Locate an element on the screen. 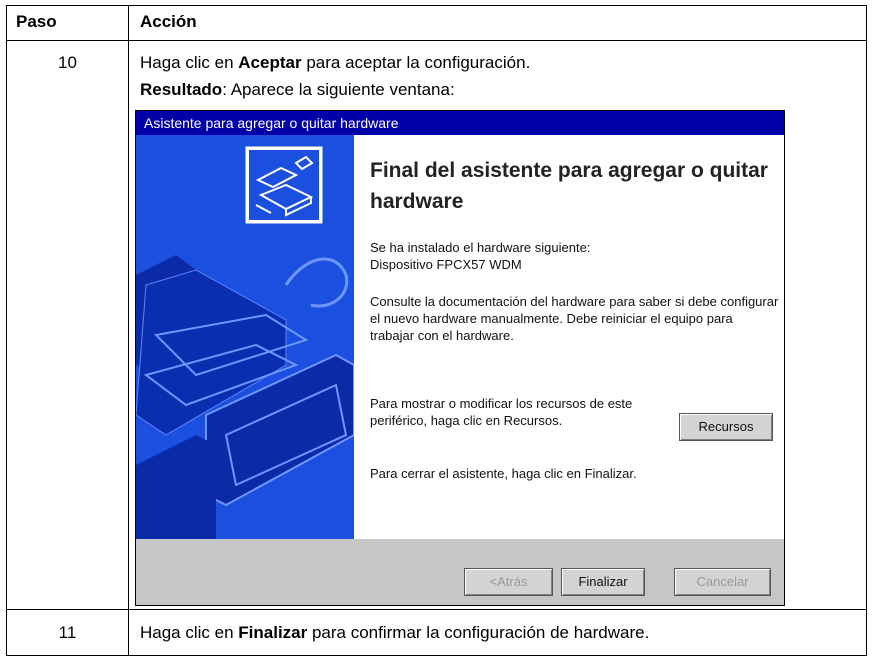  header-accion: Acción is located at coordinates (168, 21).